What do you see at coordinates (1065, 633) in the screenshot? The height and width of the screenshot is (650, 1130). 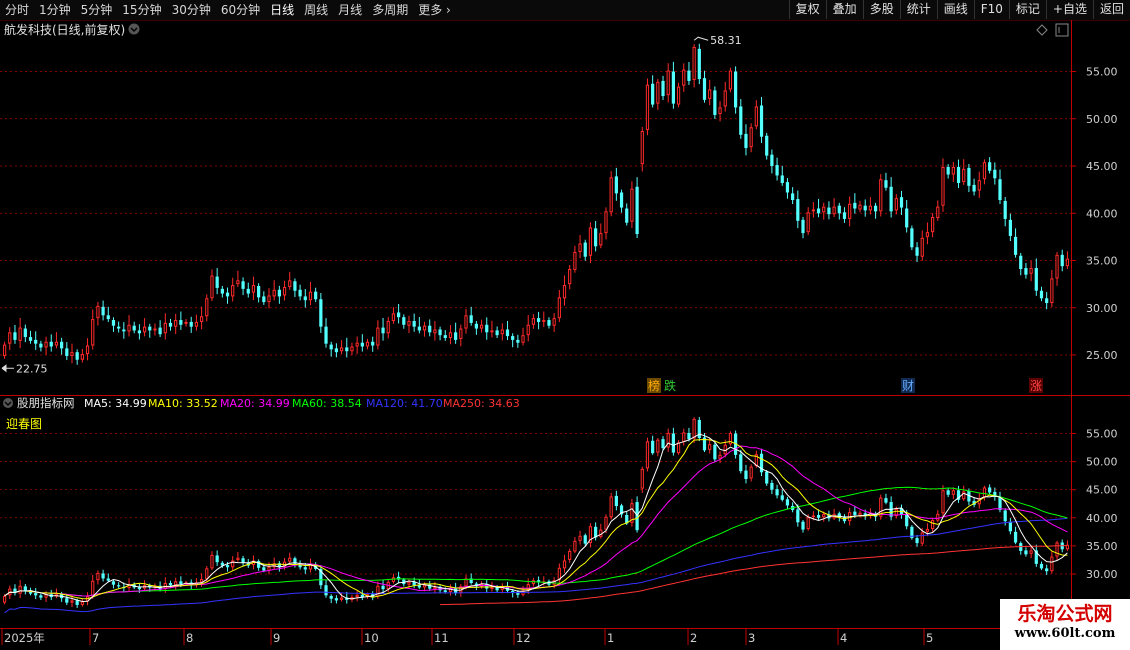 I see `watermark-url: www.60lt.com` at bounding box center [1065, 633].